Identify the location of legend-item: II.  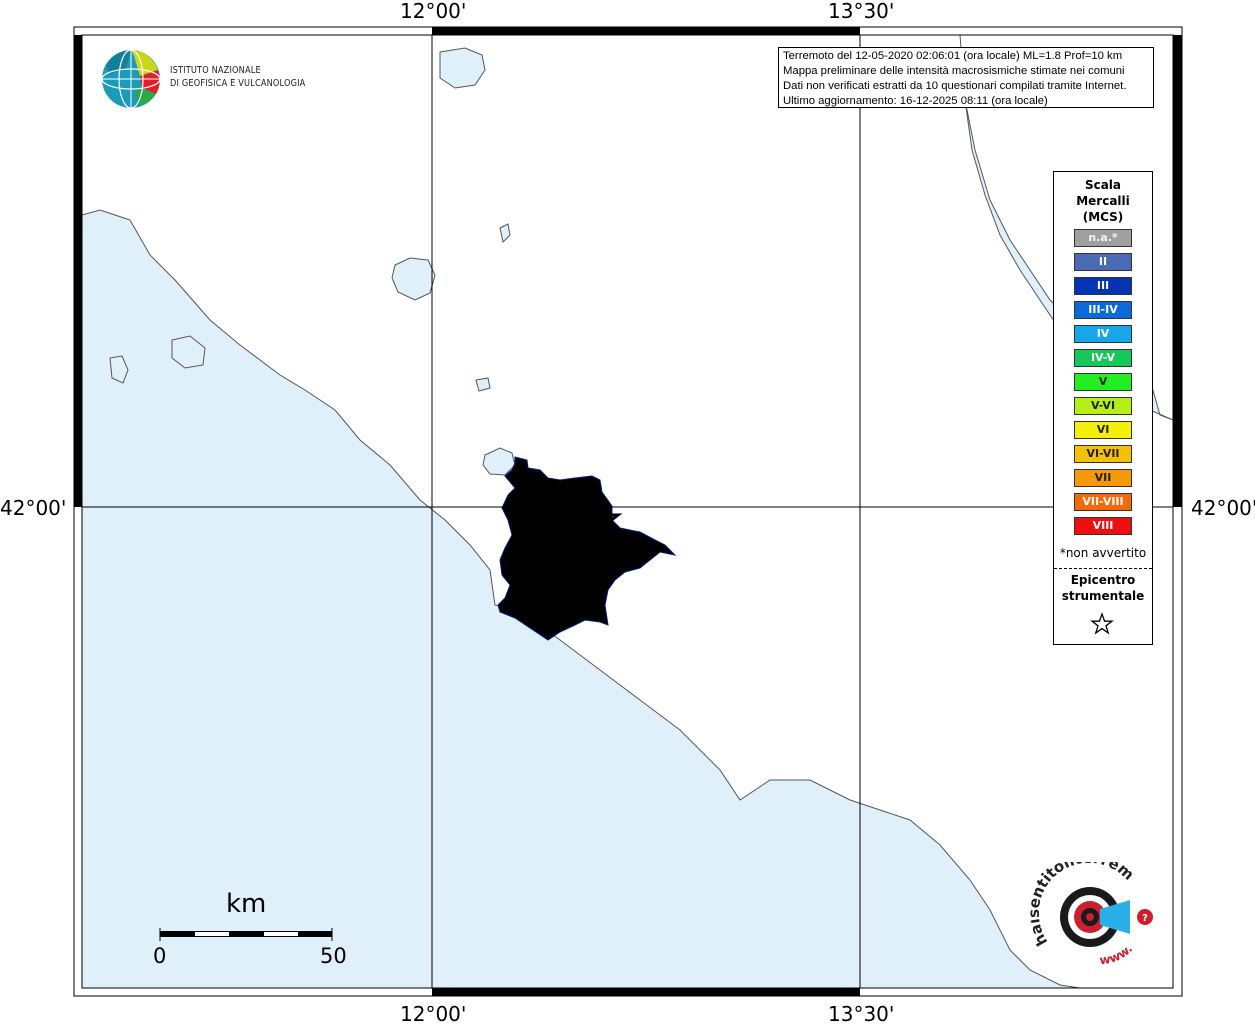
(1103, 262).